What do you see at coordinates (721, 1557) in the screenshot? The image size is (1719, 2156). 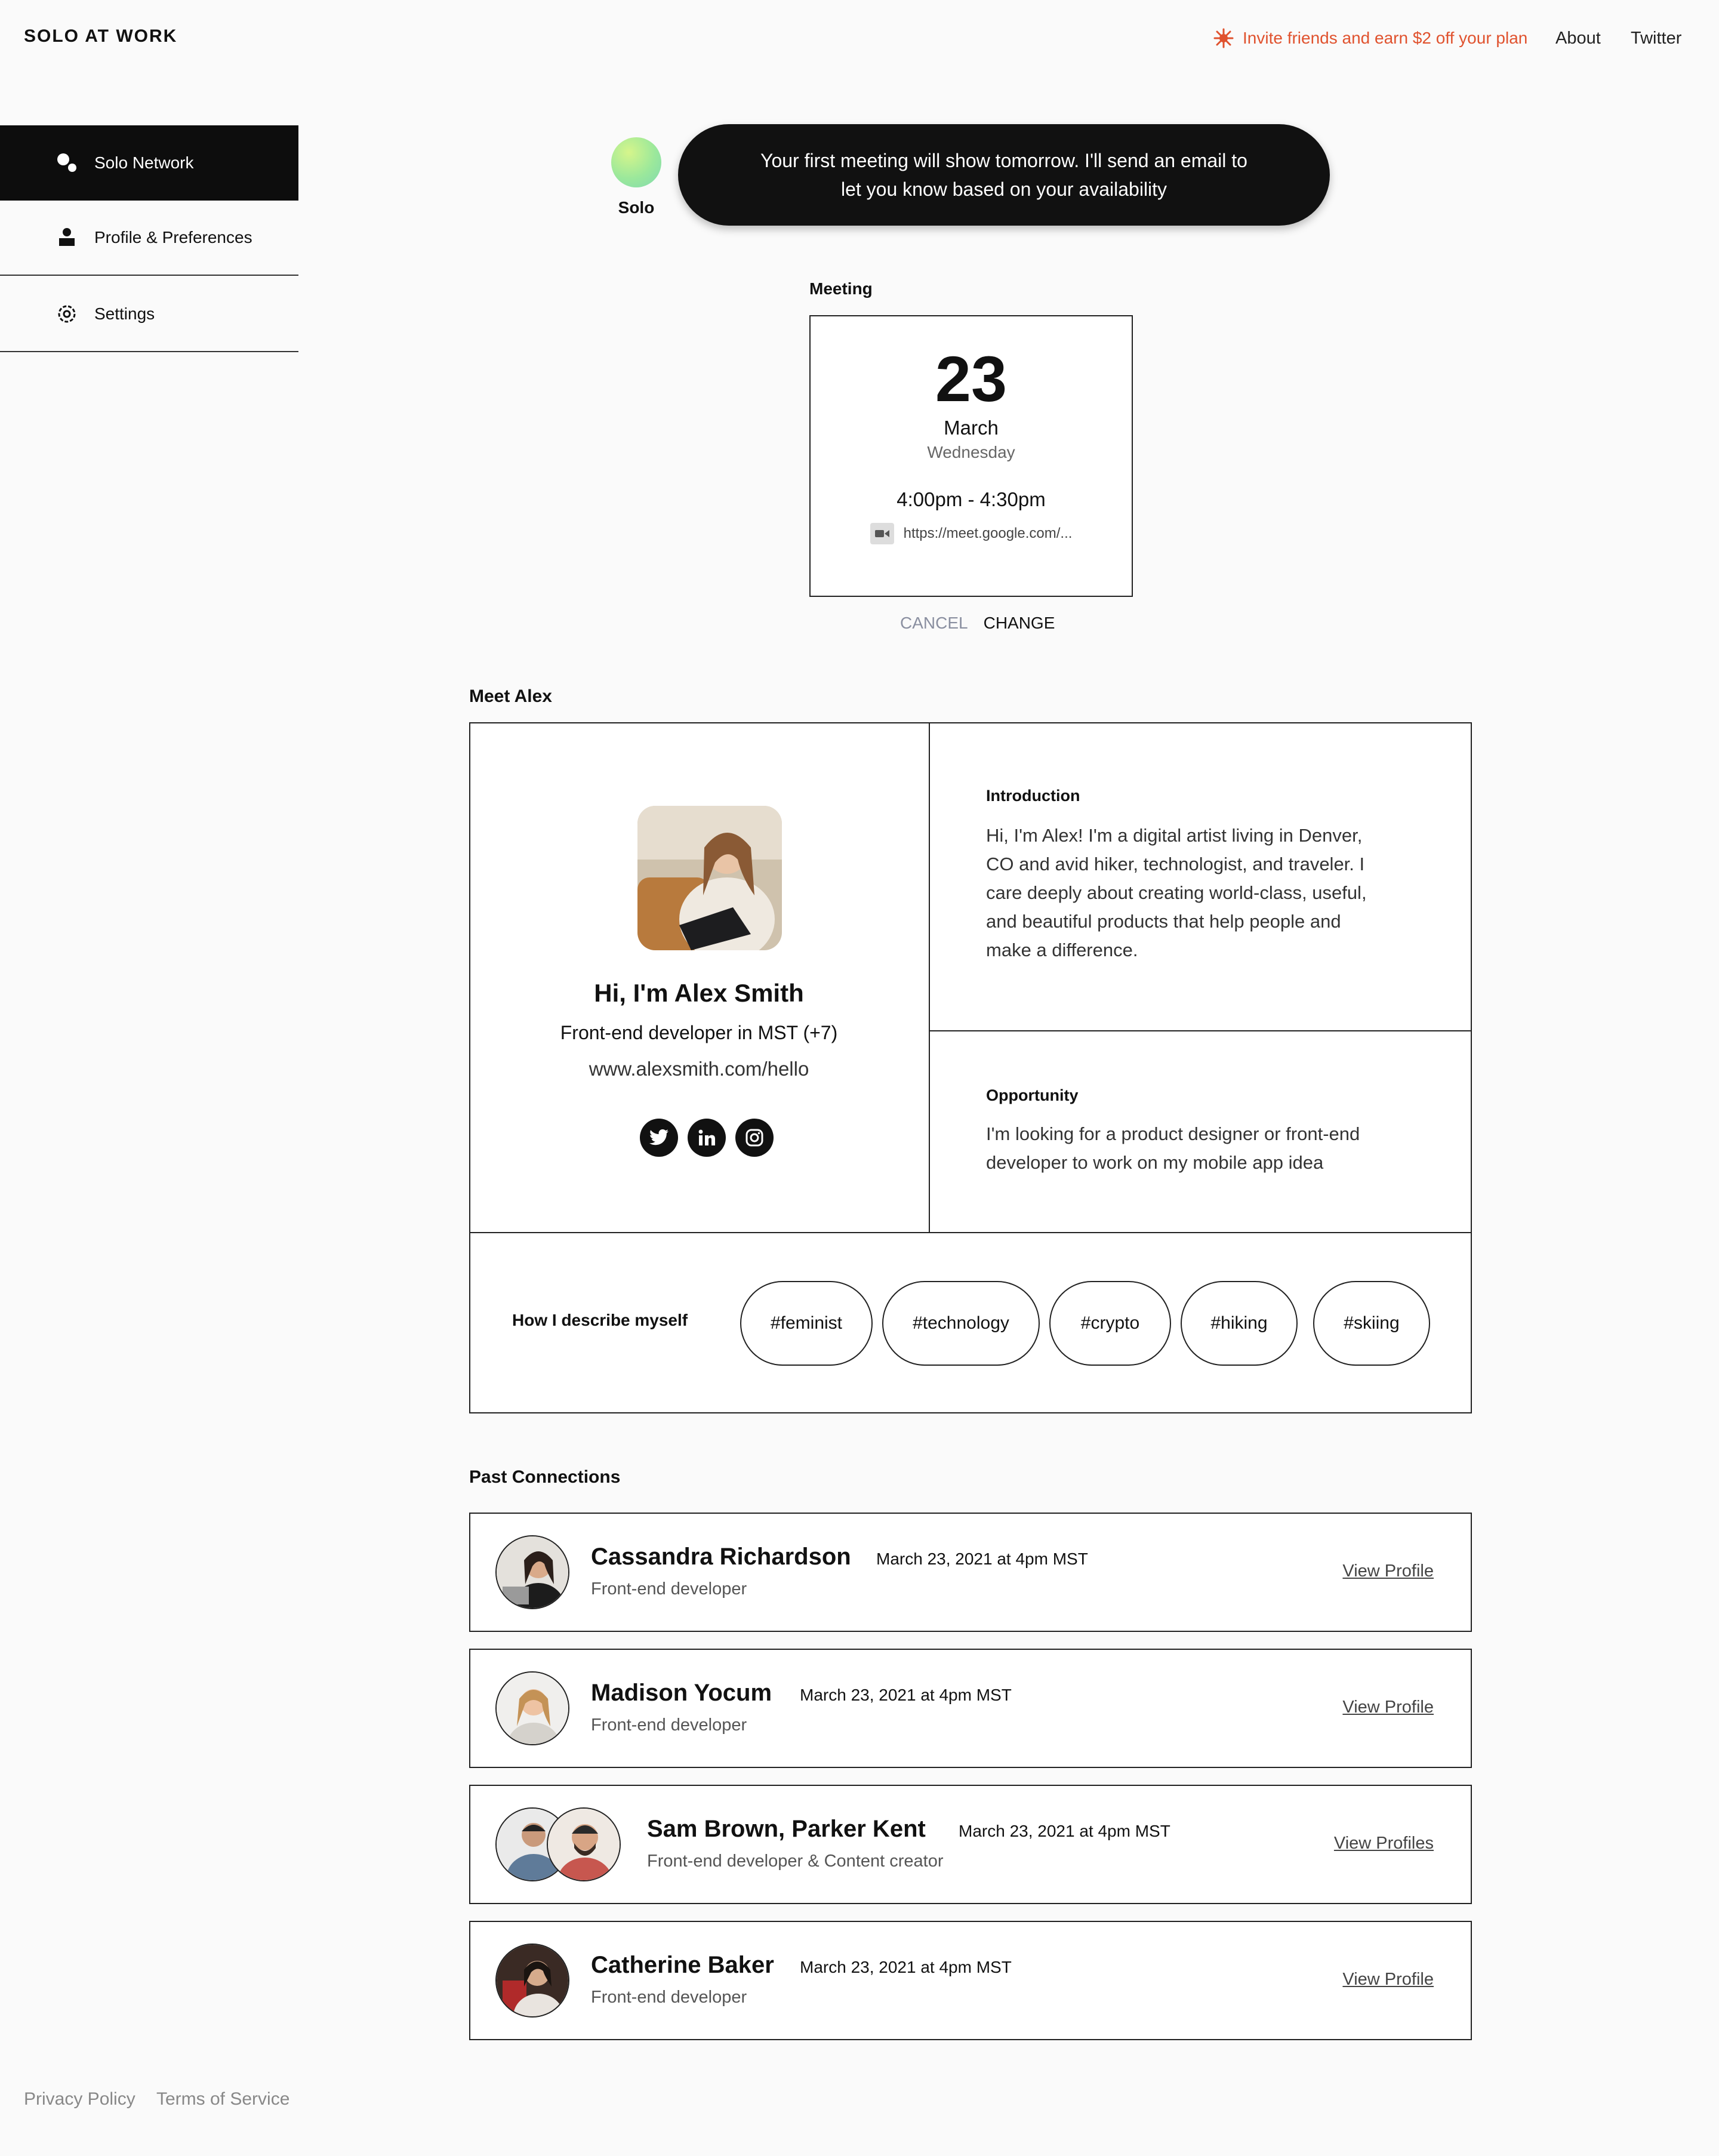 I see `connection-name: Cassandra Richardson` at bounding box center [721, 1557].